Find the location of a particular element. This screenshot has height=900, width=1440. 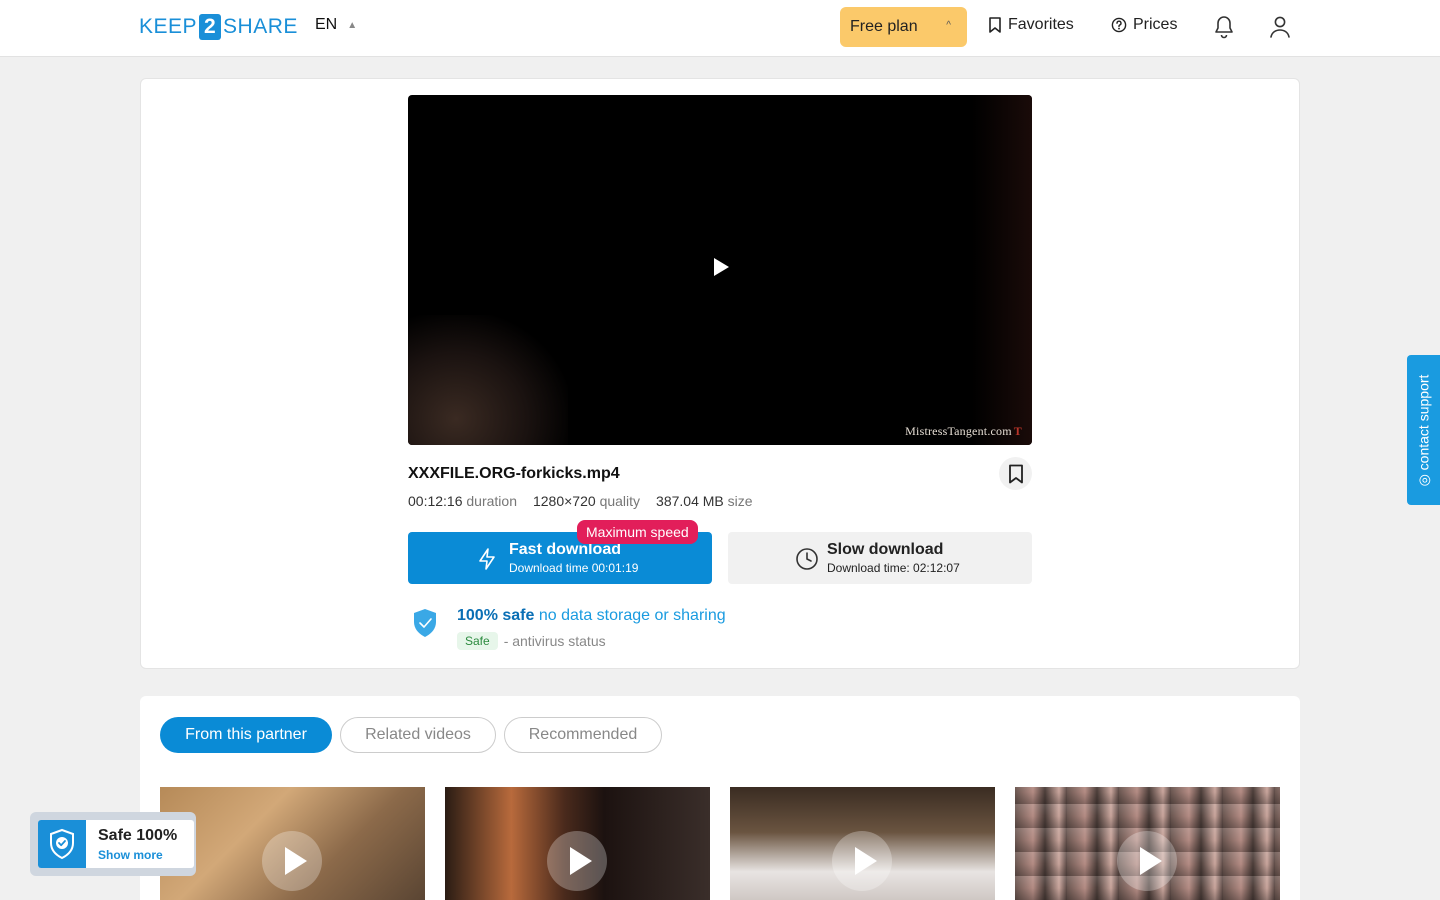

safe-widget-body: Safe 100% Show more is located at coordinates (116, 844).